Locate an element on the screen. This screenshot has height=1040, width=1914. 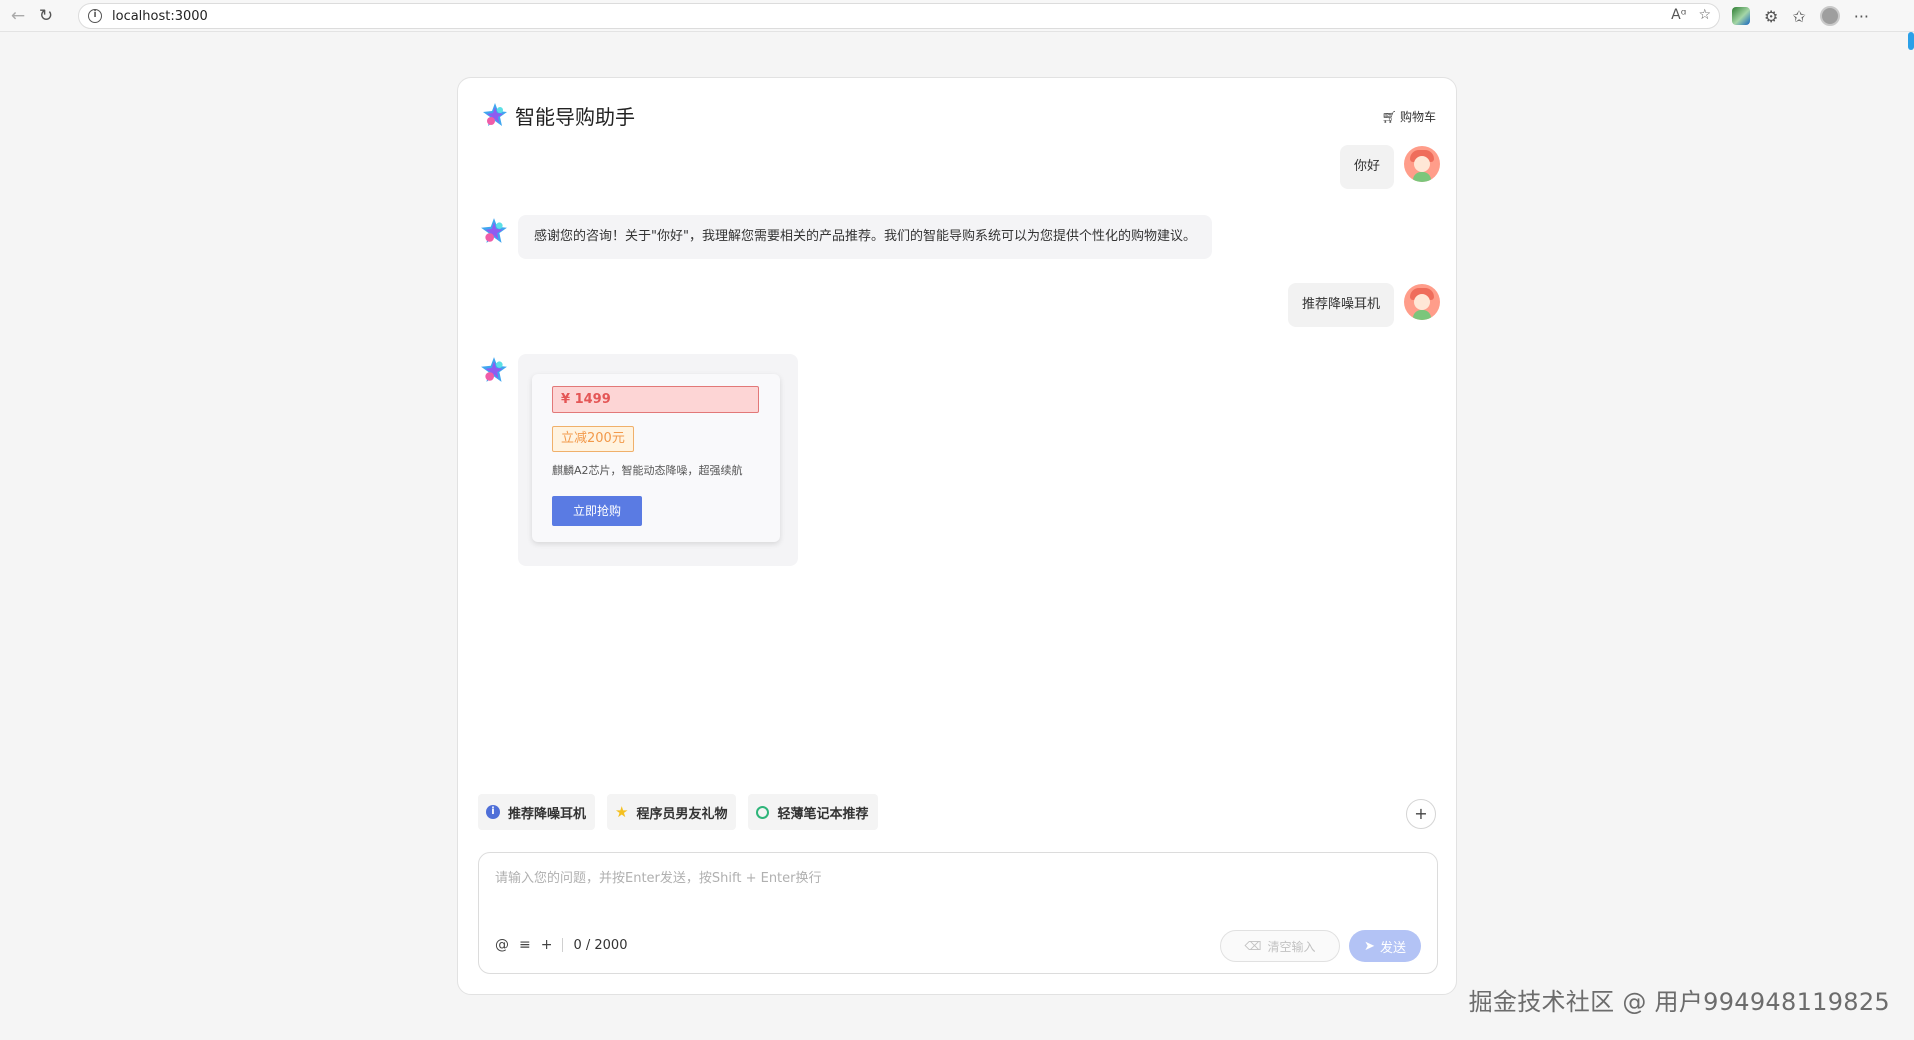
quick-prompt-chip: ★ 程序员男友礼物 is located at coordinates (672, 812).